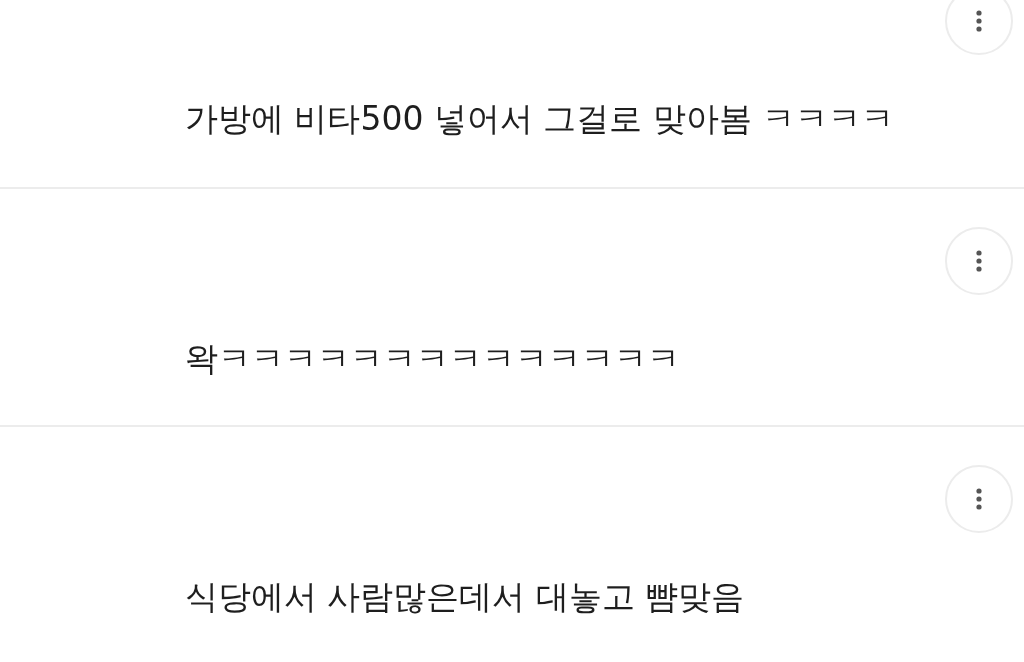  What do you see at coordinates (432, 359) in the screenshot?
I see `comment-text: 왁ㅋㅋㅋㅋㅋㅋㅋㅋㅋㅋㅋㅋㅋㅋ` at bounding box center [432, 359].